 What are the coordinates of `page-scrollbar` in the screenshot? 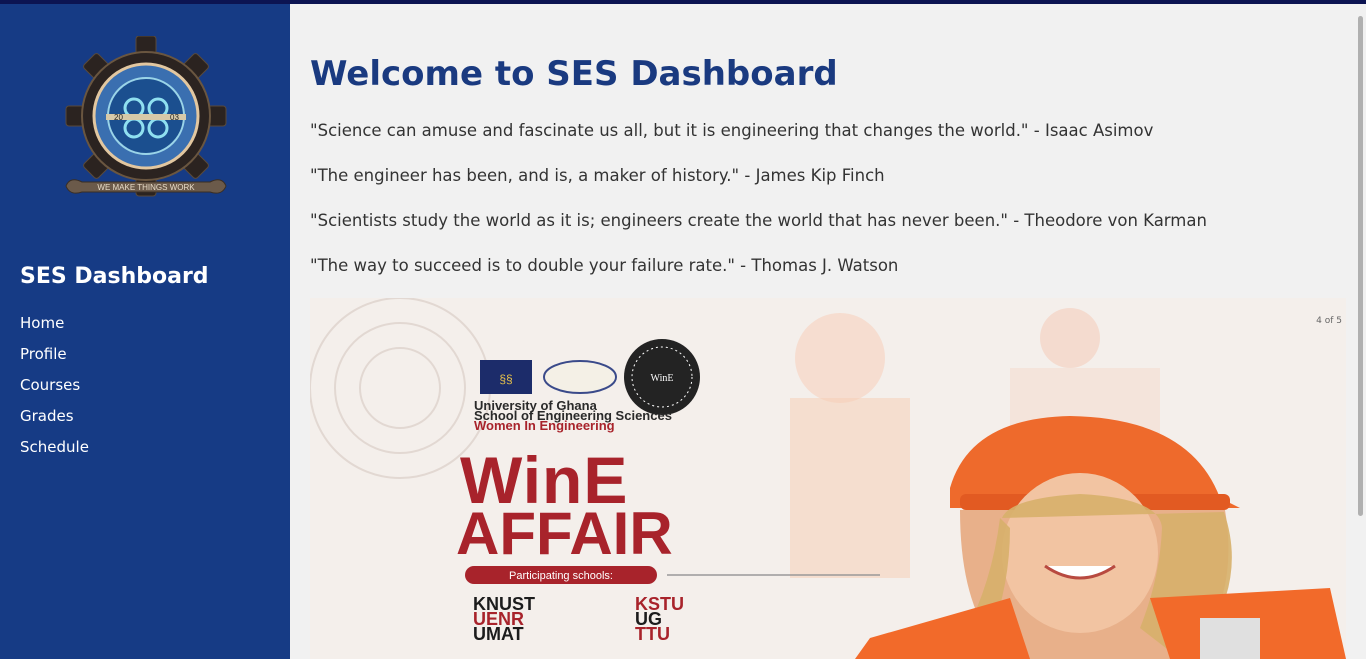 It's located at (1361, 331).